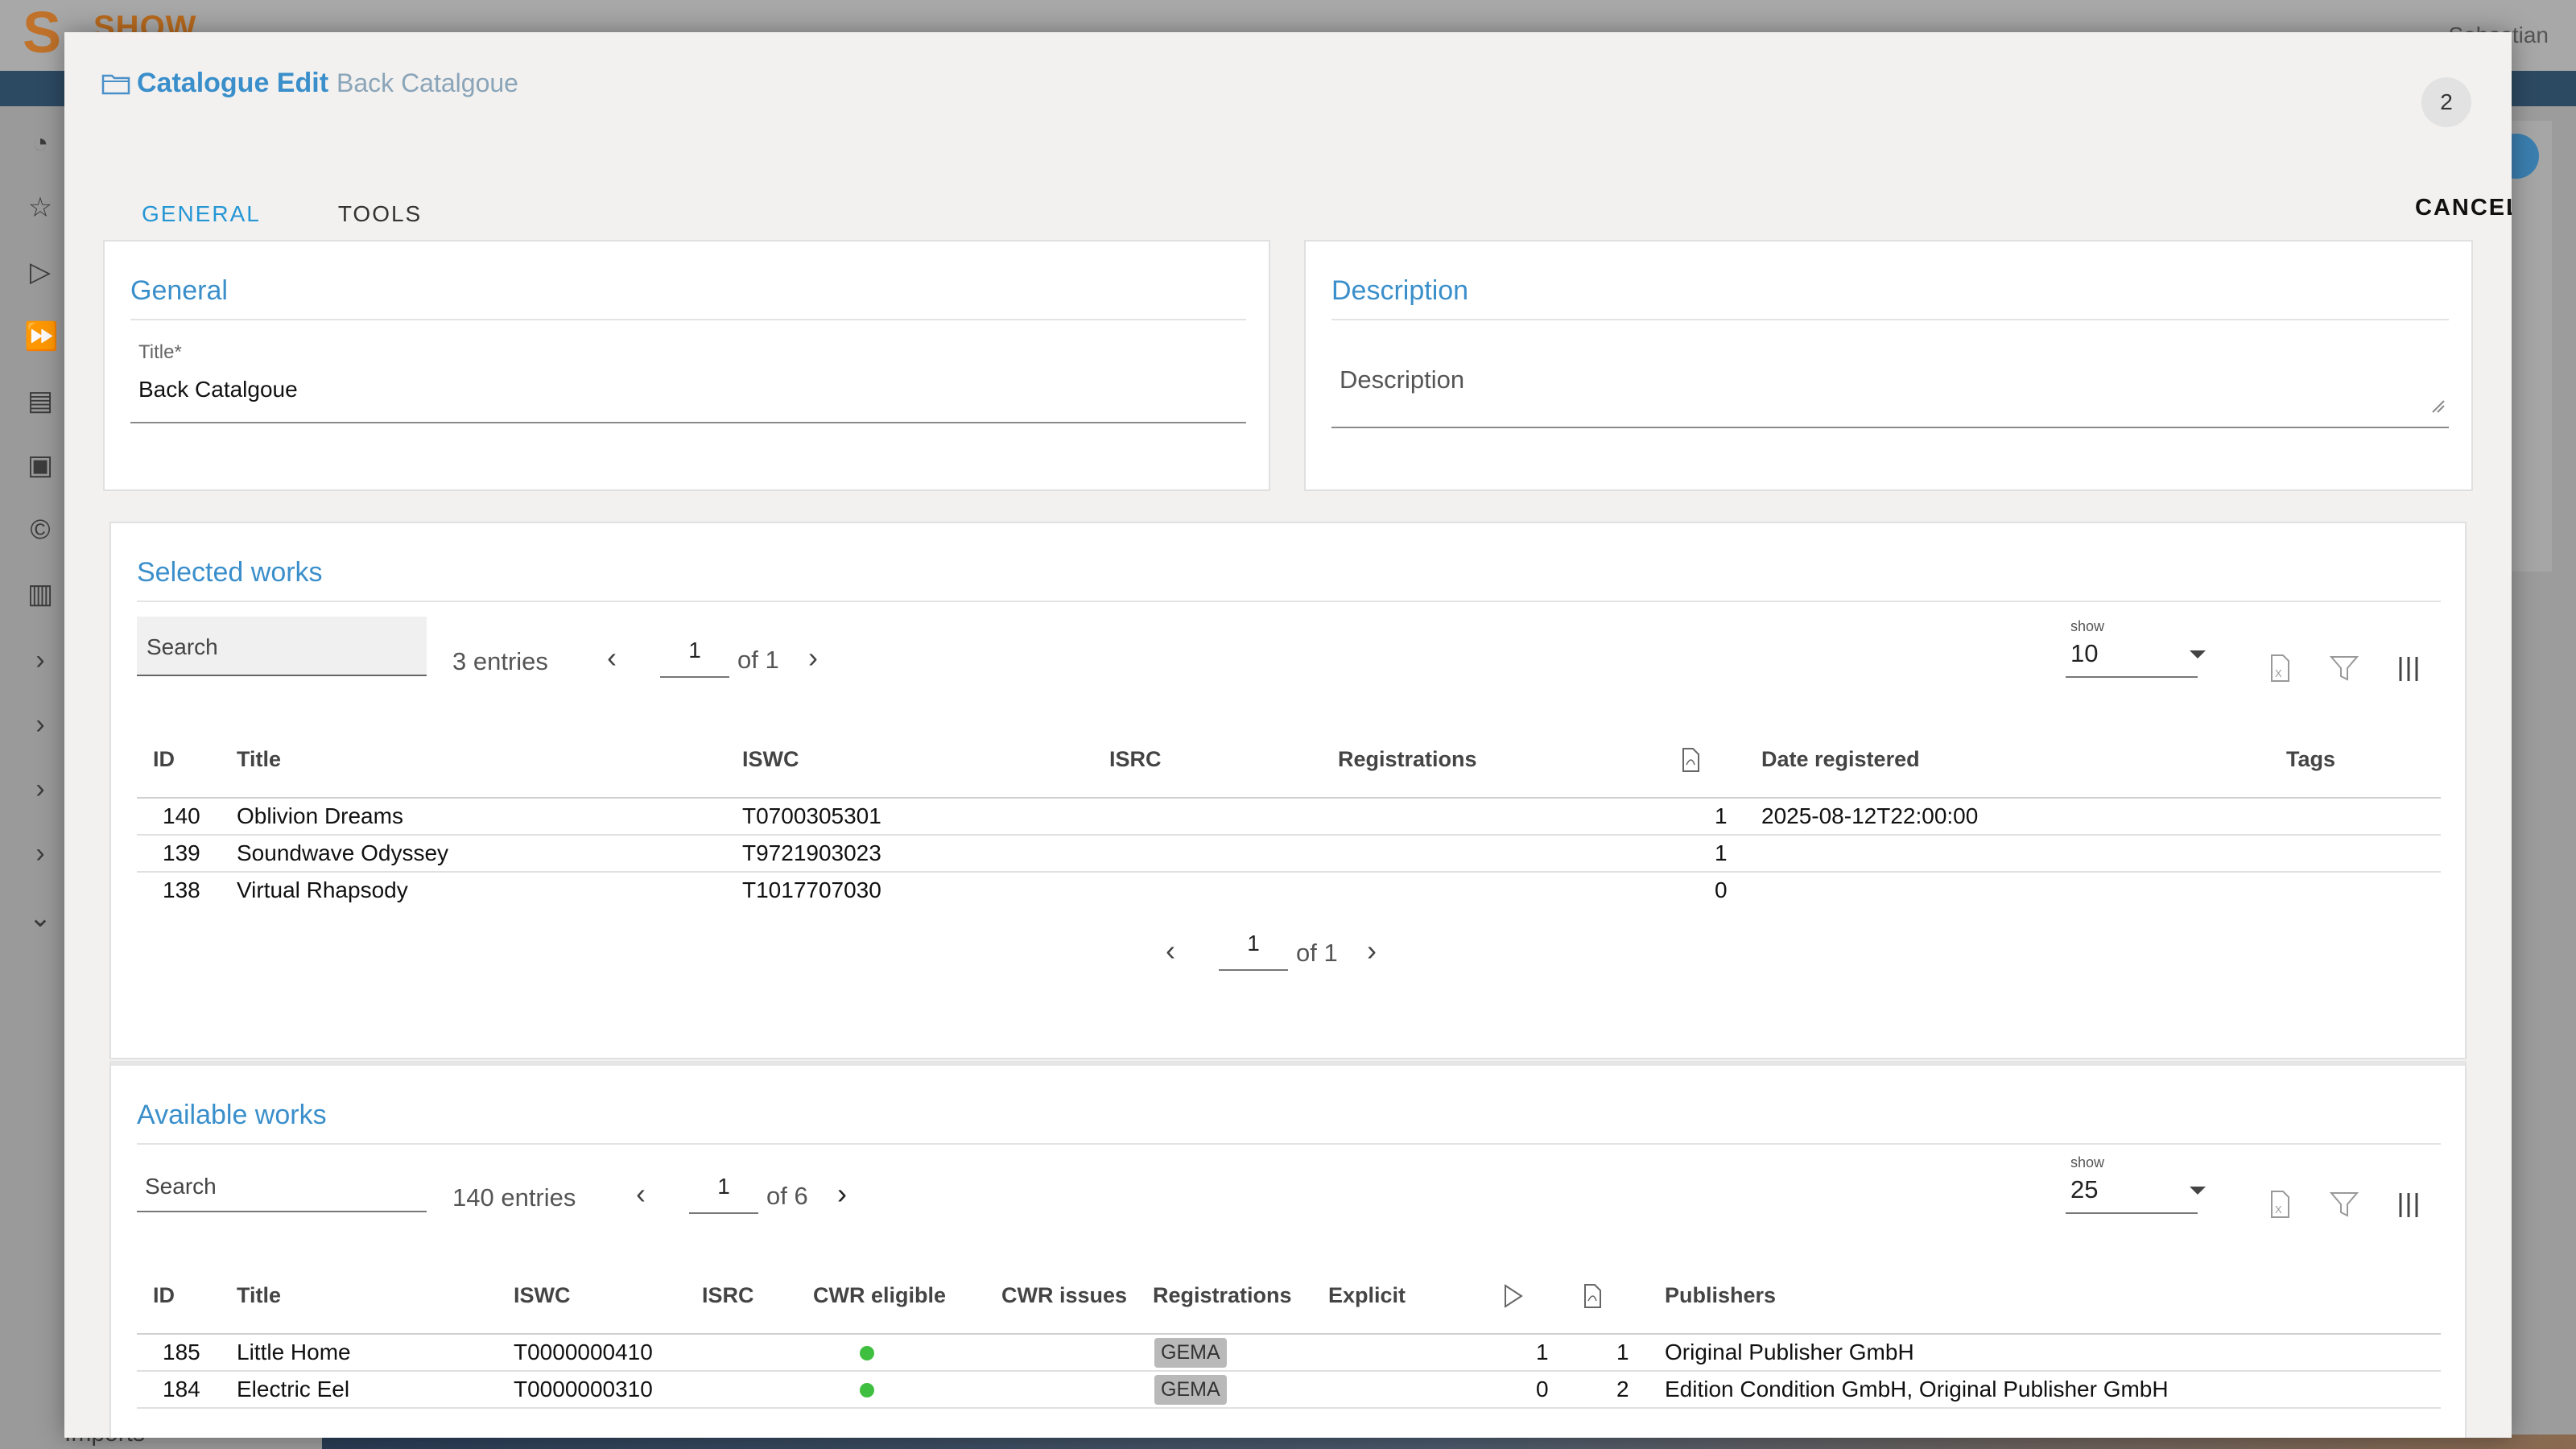 The height and width of the screenshot is (1449, 2576). Describe the element at coordinates (427, 82) in the screenshot. I see `dialog-subtitle: Back Catalgoue` at that location.